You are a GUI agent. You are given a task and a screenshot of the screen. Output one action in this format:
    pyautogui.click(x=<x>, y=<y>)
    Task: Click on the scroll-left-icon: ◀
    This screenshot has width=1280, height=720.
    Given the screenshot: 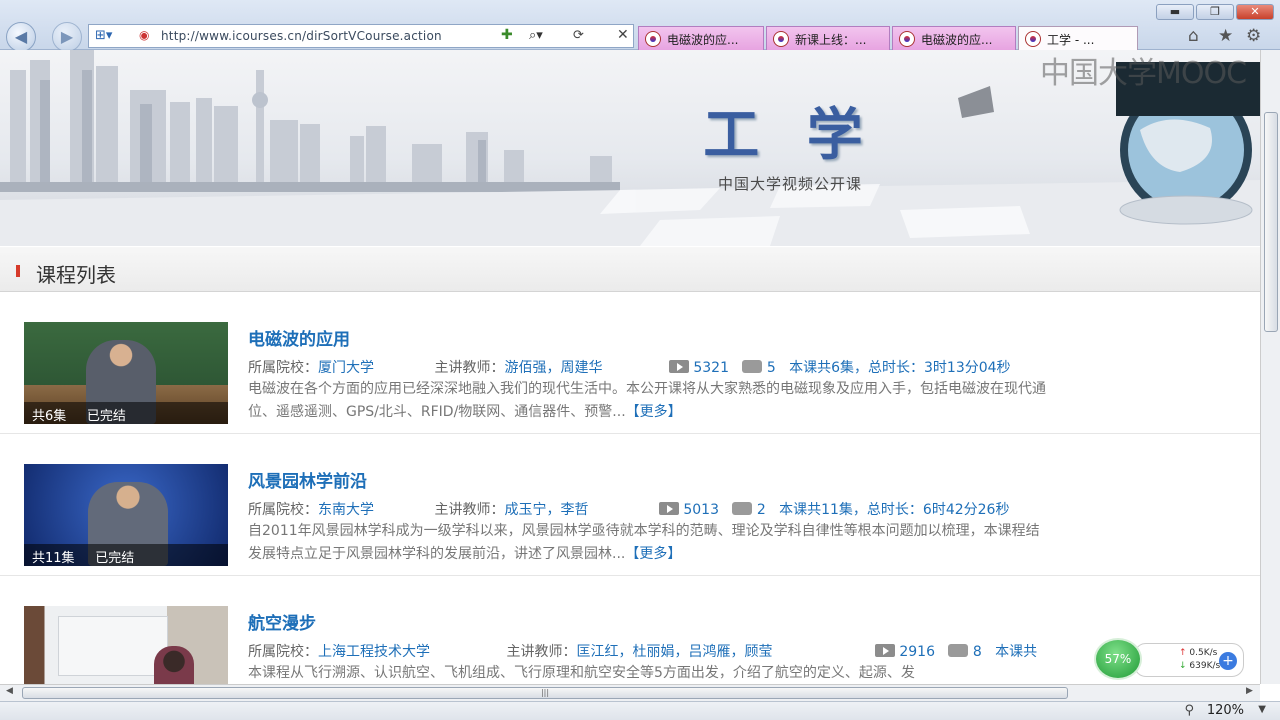 What is the action you would take?
    pyautogui.click(x=9, y=691)
    